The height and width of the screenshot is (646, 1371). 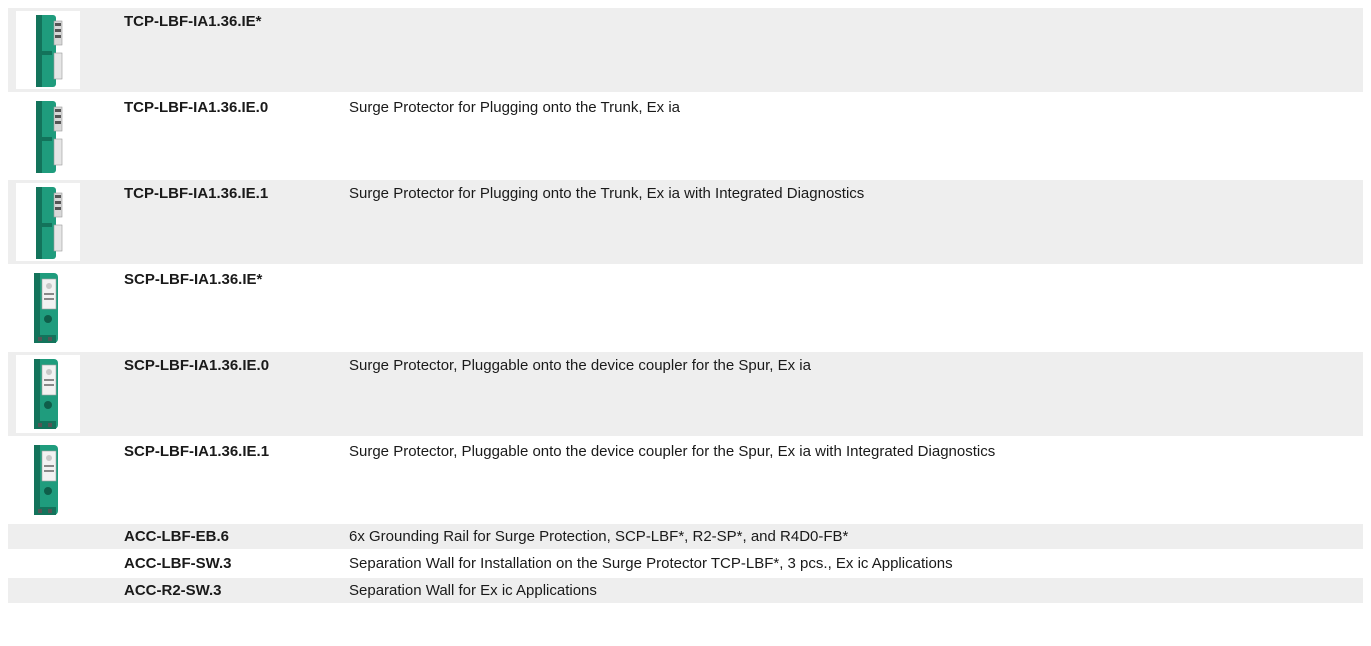 I want to click on table-row: TCP-LBF-IA1.36.IE*, so click(x=685, y=51).